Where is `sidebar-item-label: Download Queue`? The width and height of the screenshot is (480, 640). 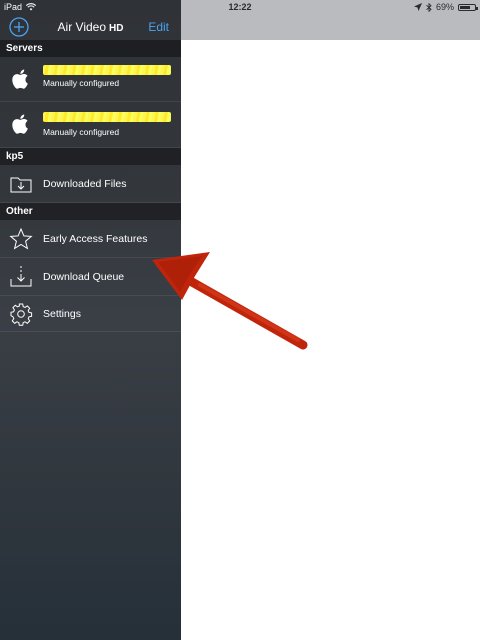
sidebar-item-label: Download Queue is located at coordinates (84, 277).